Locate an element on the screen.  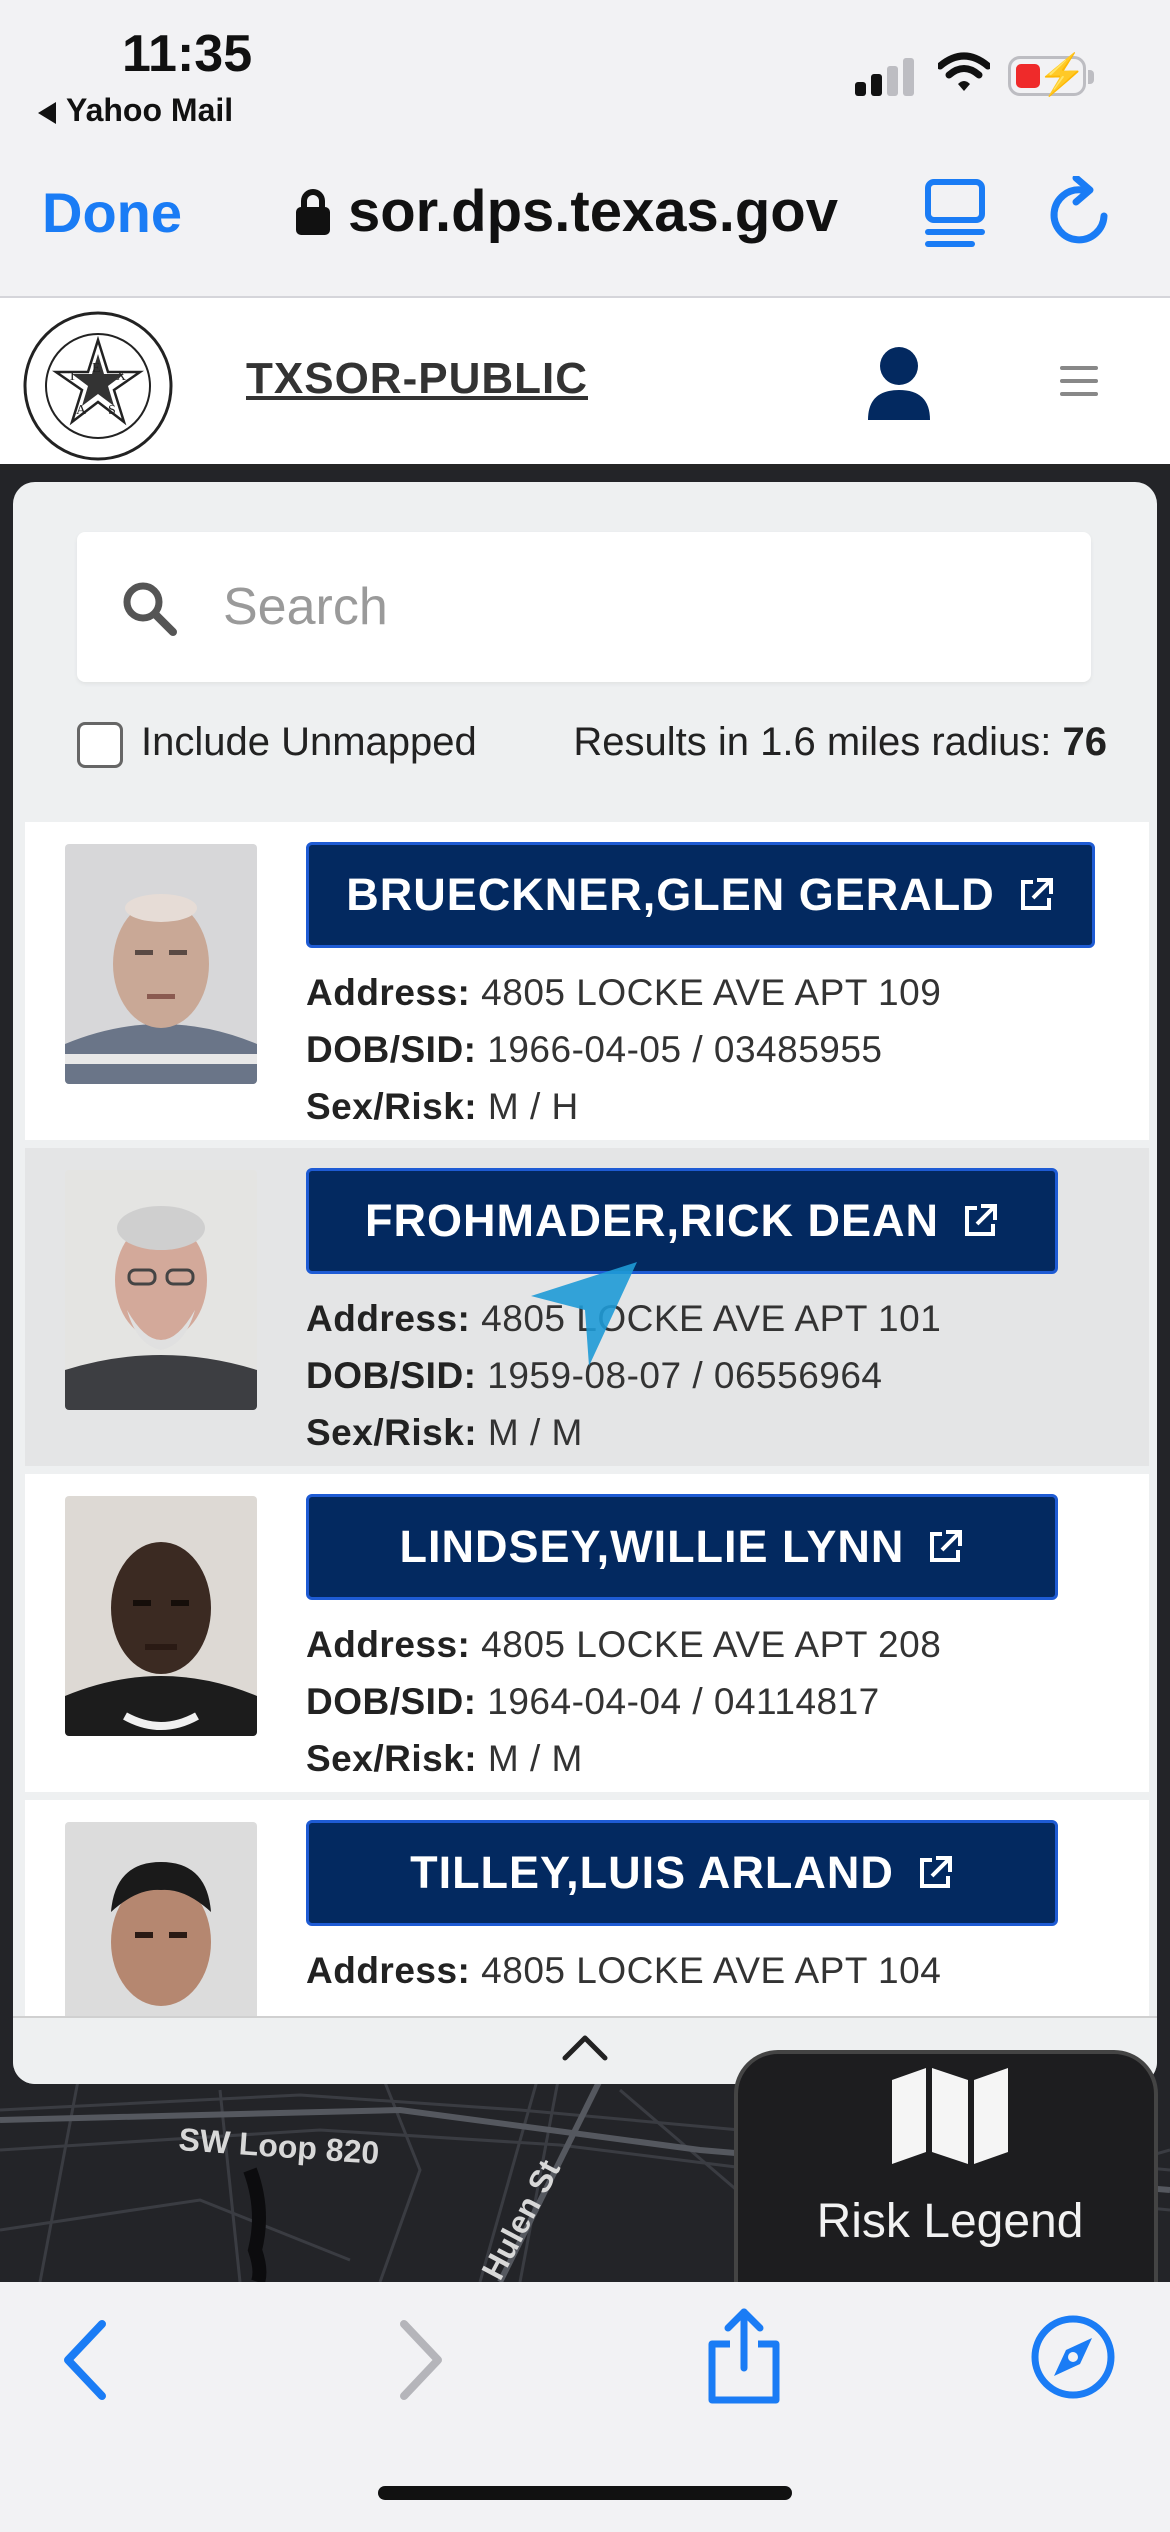
map-icon is located at coordinates (950, 2116).